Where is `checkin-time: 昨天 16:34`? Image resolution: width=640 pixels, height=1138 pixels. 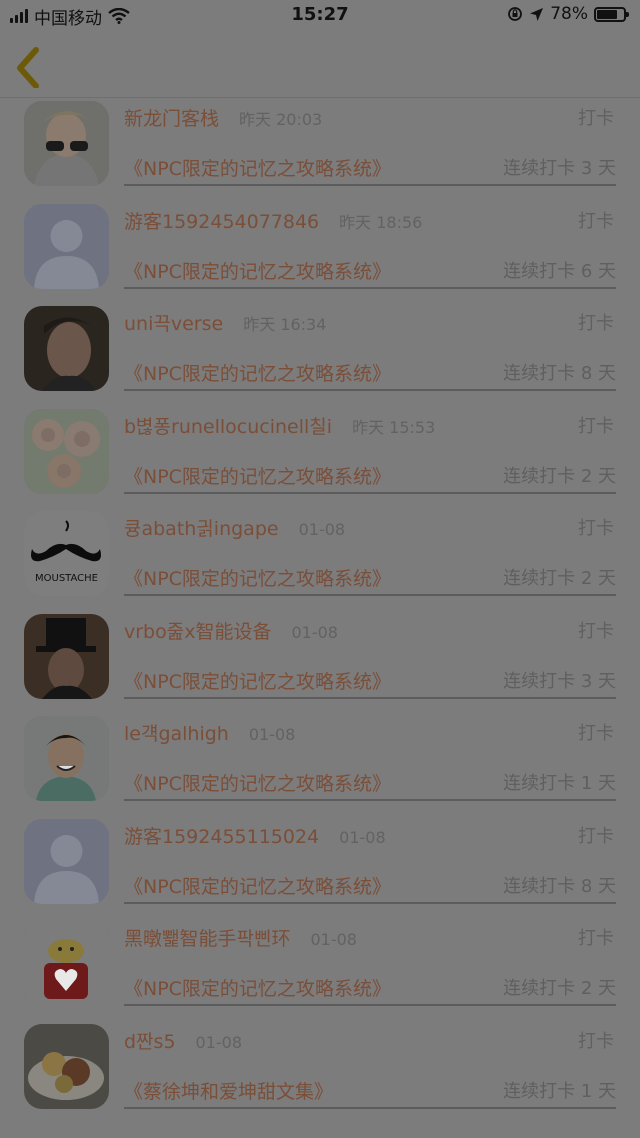 checkin-time: 昨天 16:34 is located at coordinates (285, 324).